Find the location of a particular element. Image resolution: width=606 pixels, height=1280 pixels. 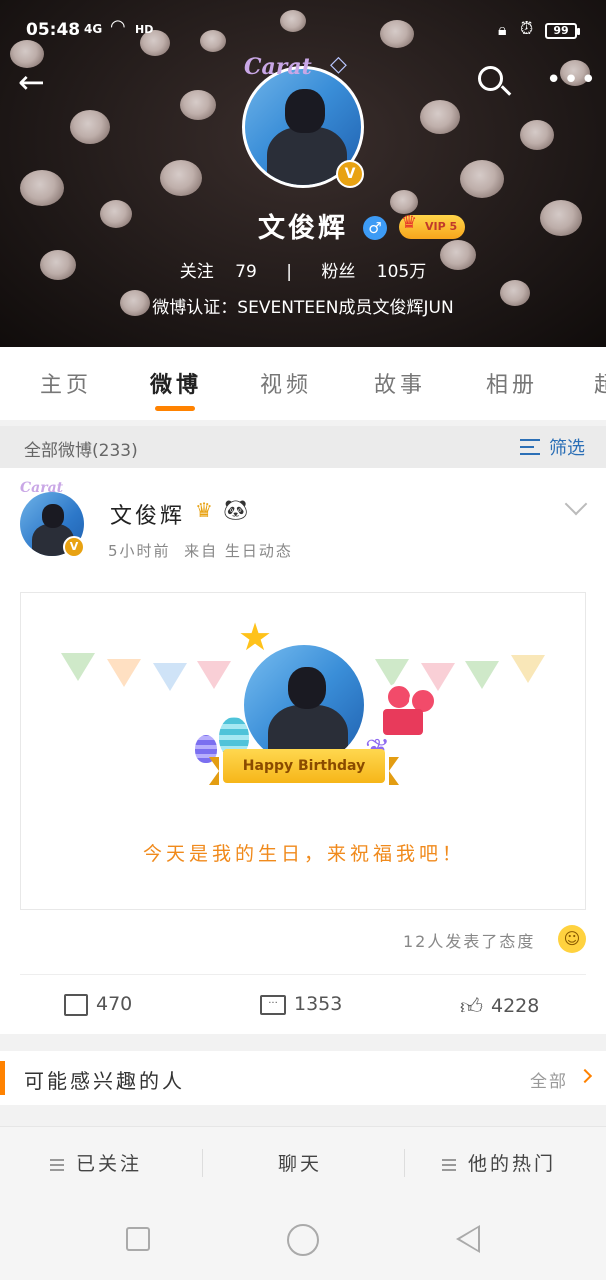

chat-button: 聊天 is located at coordinates (300, 1162).